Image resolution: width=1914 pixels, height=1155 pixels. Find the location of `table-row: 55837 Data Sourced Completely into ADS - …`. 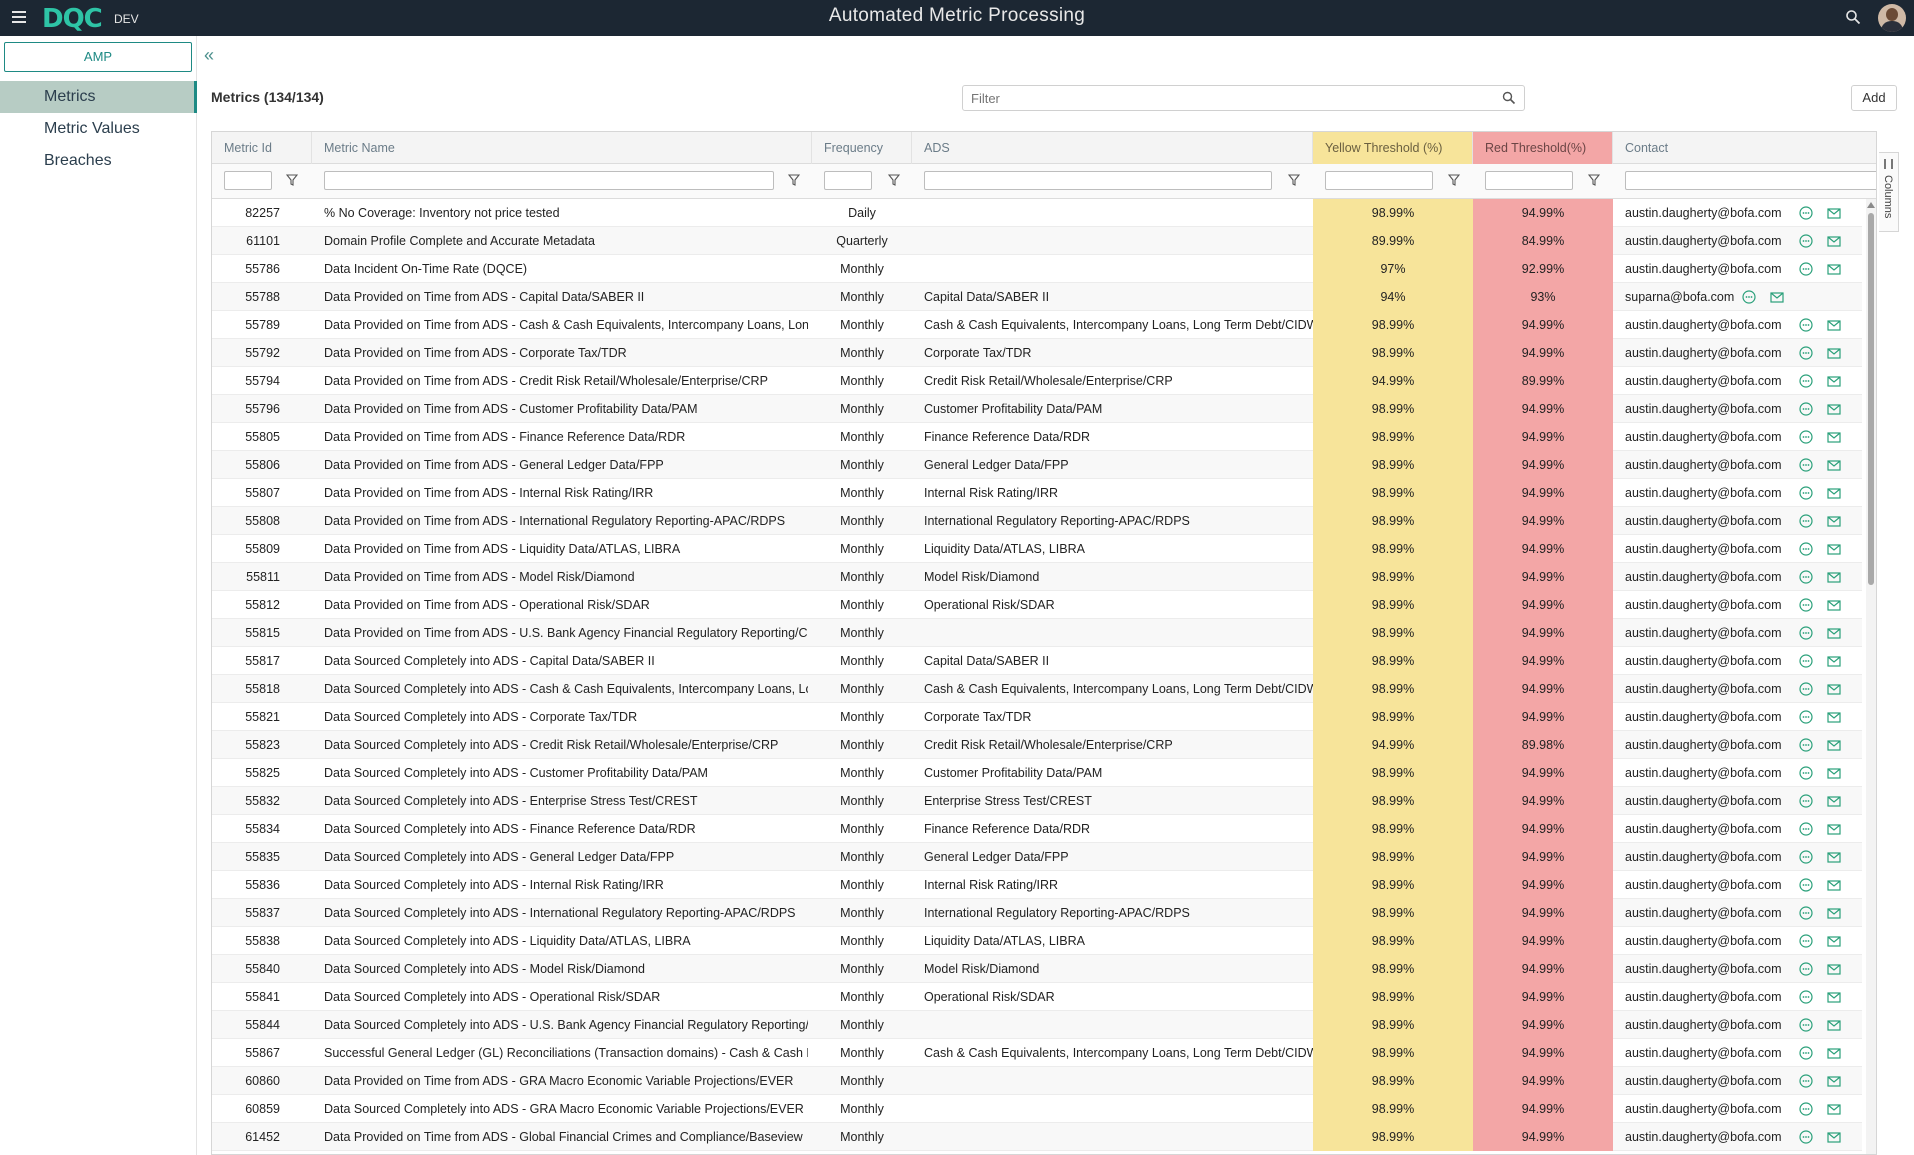

table-row: 55837 Data Sourced Completely into ADS - … is located at coordinates (1037, 913).